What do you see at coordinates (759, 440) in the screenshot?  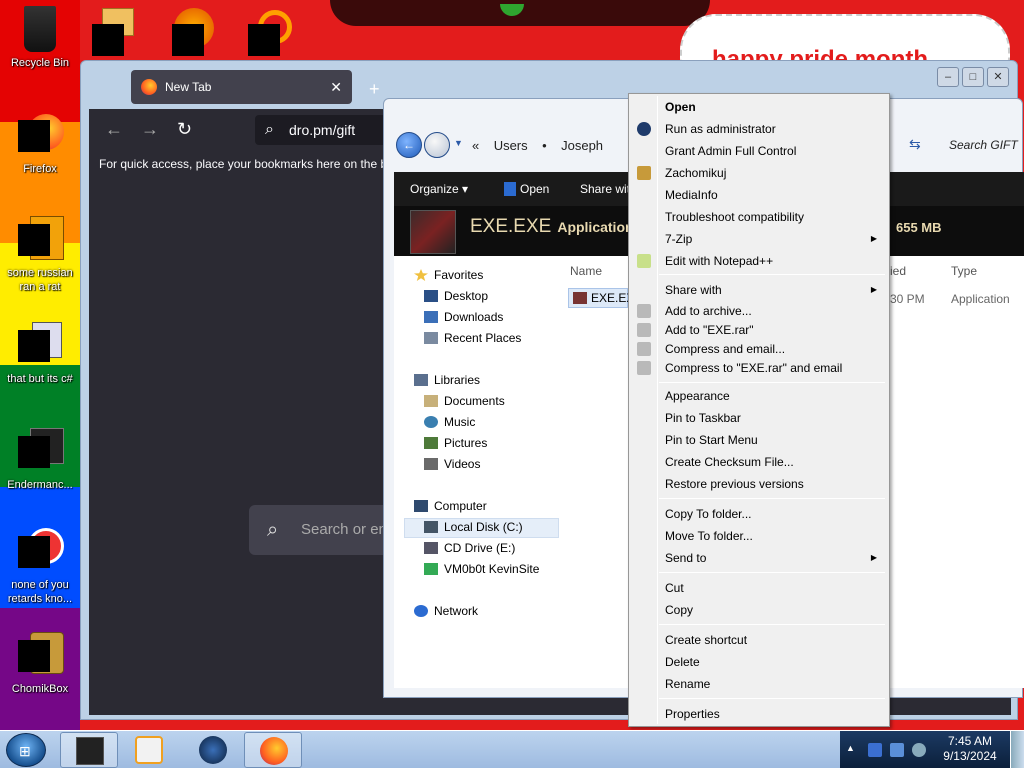 I see `menu-item-pin-start: Pin to Start Menu` at bounding box center [759, 440].